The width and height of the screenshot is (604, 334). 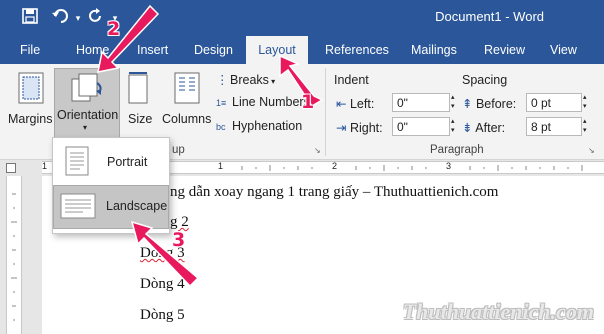 What do you see at coordinates (114, 29) in the screenshot?
I see `step-2-badge: 2` at bounding box center [114, 29].